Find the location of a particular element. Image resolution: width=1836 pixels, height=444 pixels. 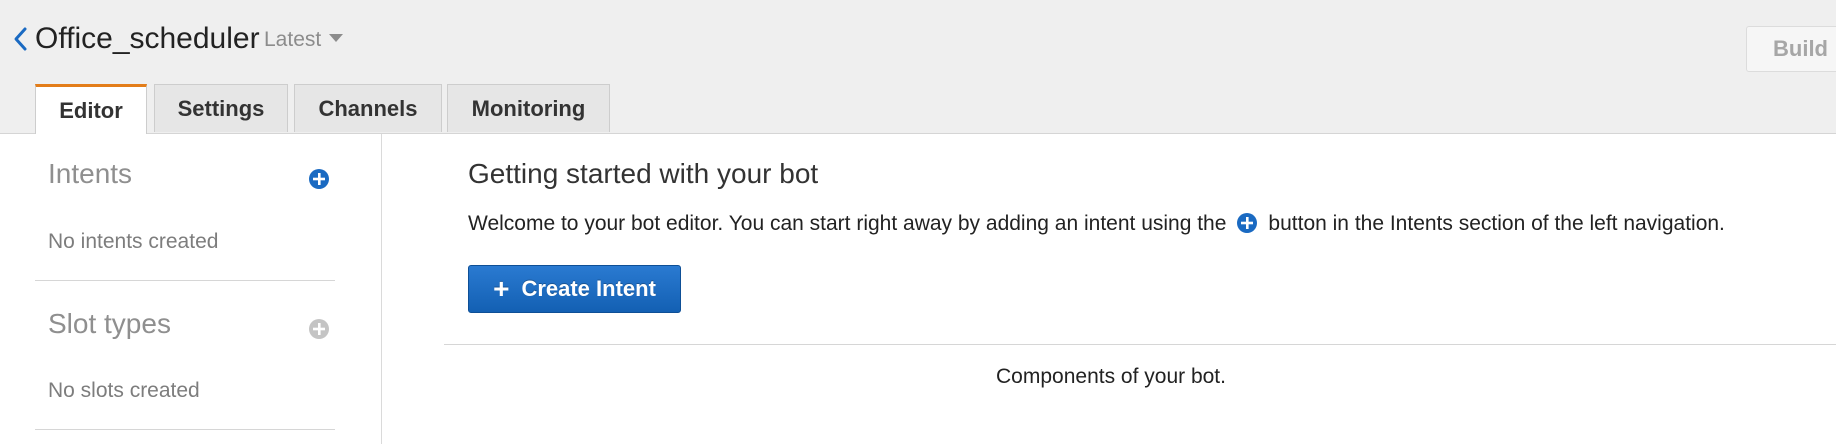

create-intent-label: Create Intent is located at coordinates (588, 288).